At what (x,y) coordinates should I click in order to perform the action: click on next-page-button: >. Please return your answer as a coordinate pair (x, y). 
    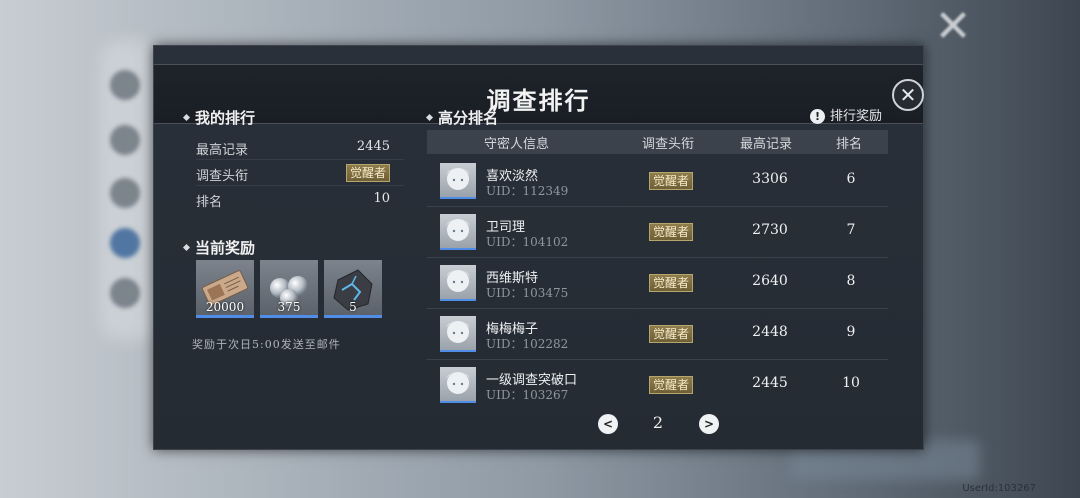
    Looking at the image, I should click on (709, 424).